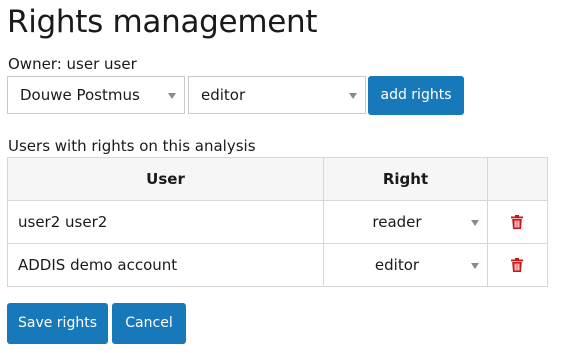 Image resolution: width=563 pixels, height=353 pixels. I want to click on row-right-value: editor, so click(397, 265).